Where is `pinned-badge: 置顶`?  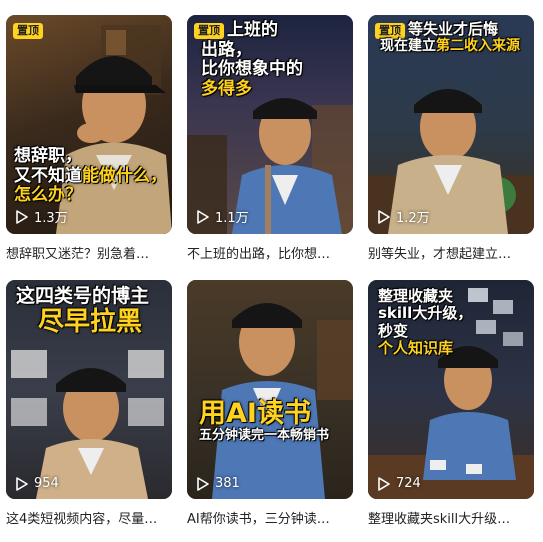
pinned-badge: 置顶 is located at coordinates (28, 31).